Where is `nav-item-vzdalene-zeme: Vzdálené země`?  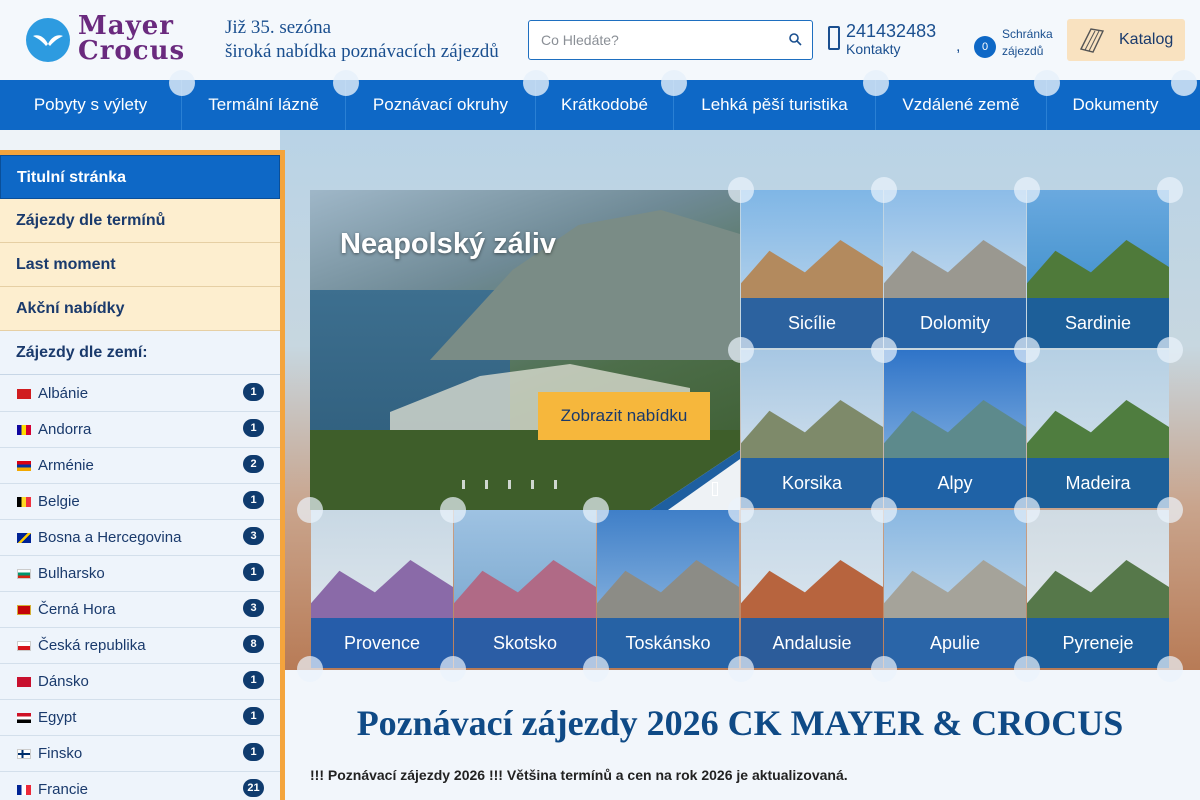 nav-item-vzdalene-zeme: Vzdálené země is located at coordinates (961, 105).